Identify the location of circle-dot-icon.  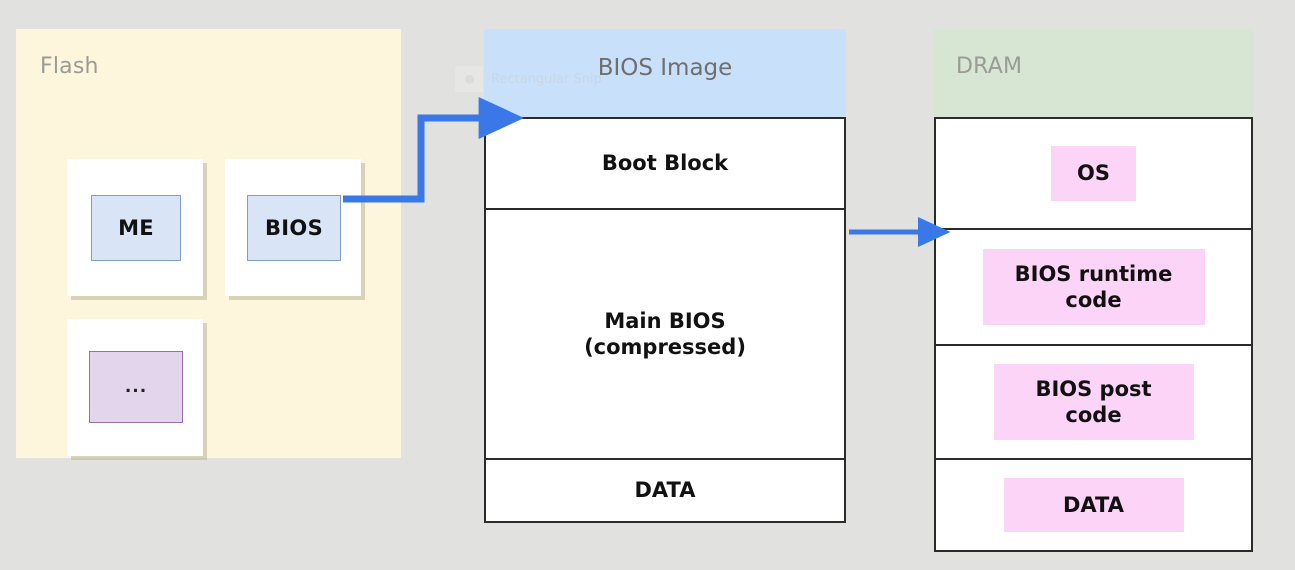
(469, 79).